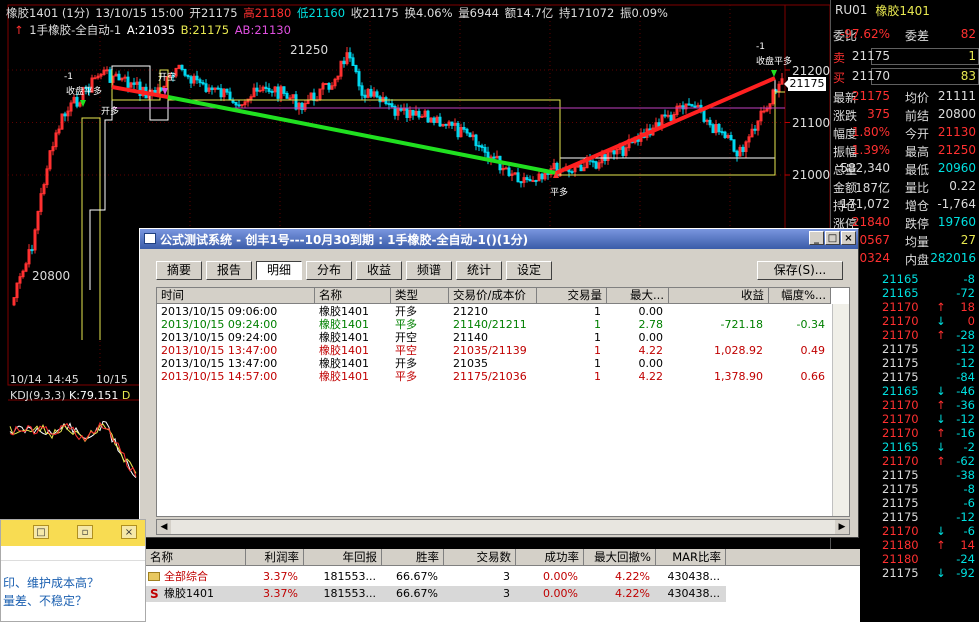 The width and height of the screenshot is (979, 622). What do you see at coordinates (275, 557) in the screenshot?
I see `summary-header-1: 利润率` at bounding box center [275, 557].